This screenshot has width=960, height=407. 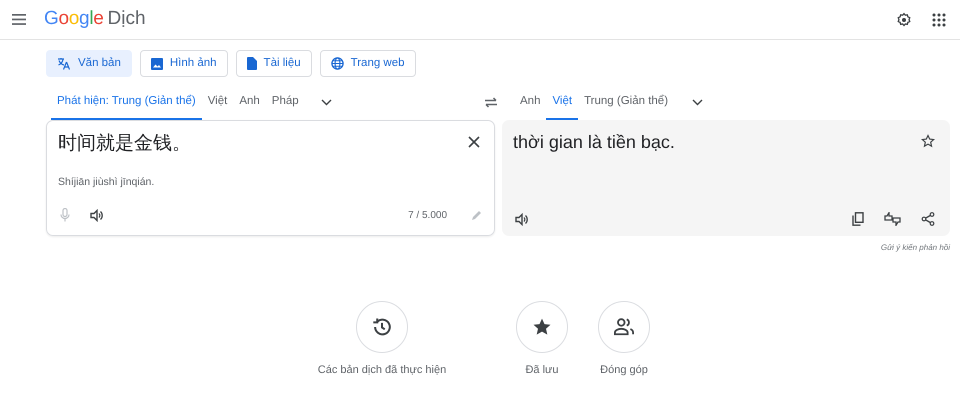 I want to click on logo: Google, so click(x=74, y=19).